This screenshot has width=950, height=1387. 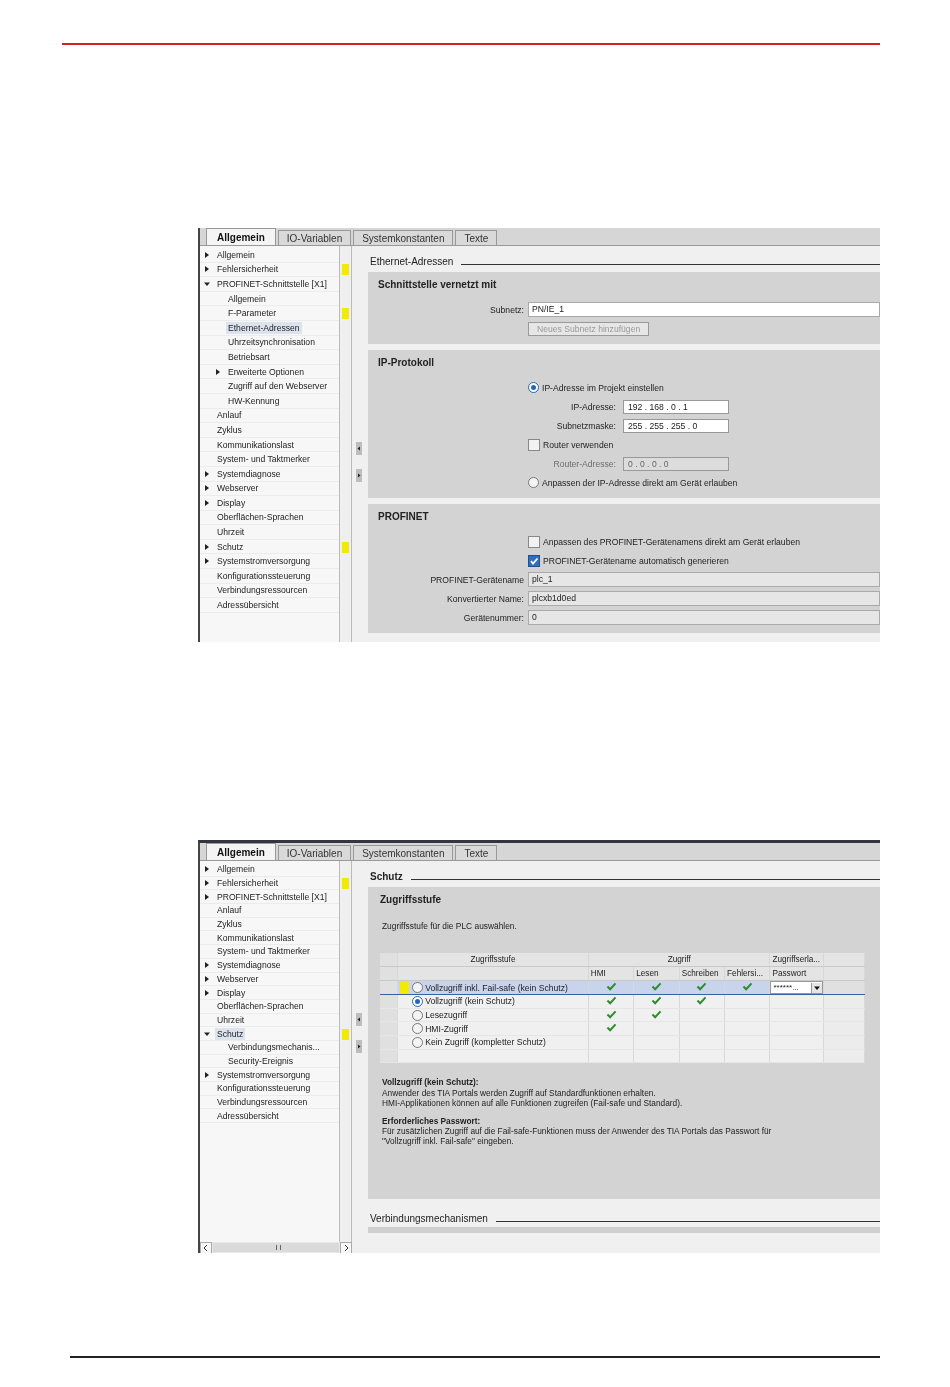 What do you see at coordinates (622, 1028) in the screenshot?
I see `table-row: HMI-Zugriff` at bounding box center [622, 1028].